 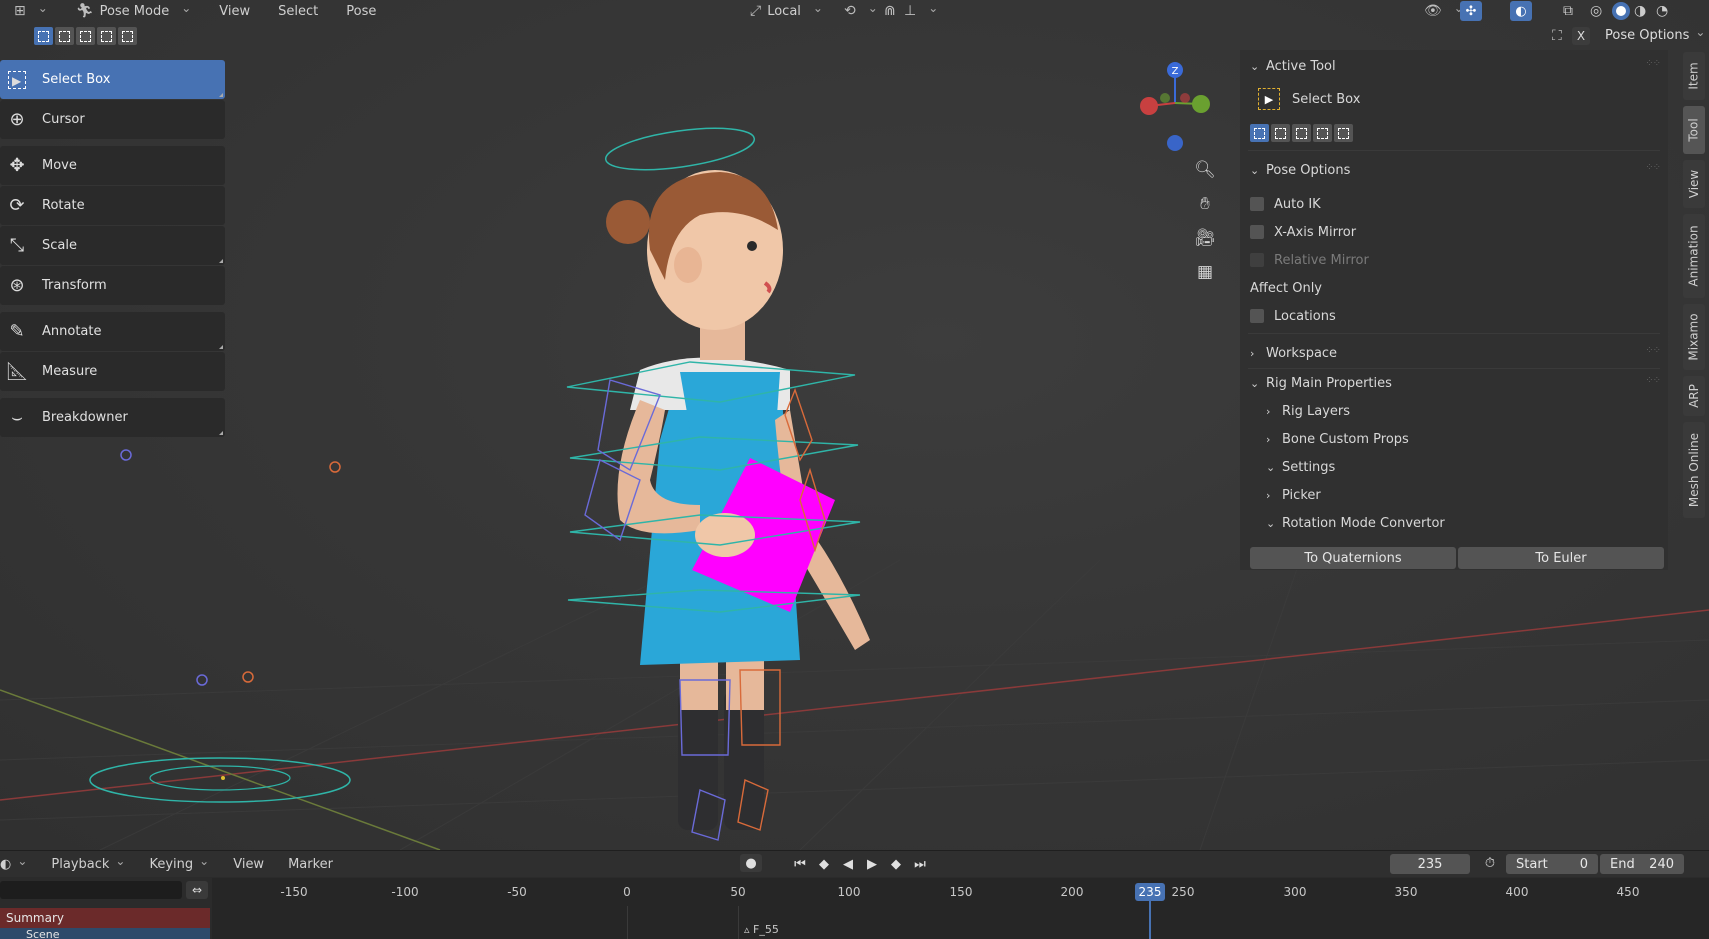 What do you see at coordinates (1293, 353) in the screenshot?
I see `workspace-header: › Workspace` at bounding box center [1293, 353].